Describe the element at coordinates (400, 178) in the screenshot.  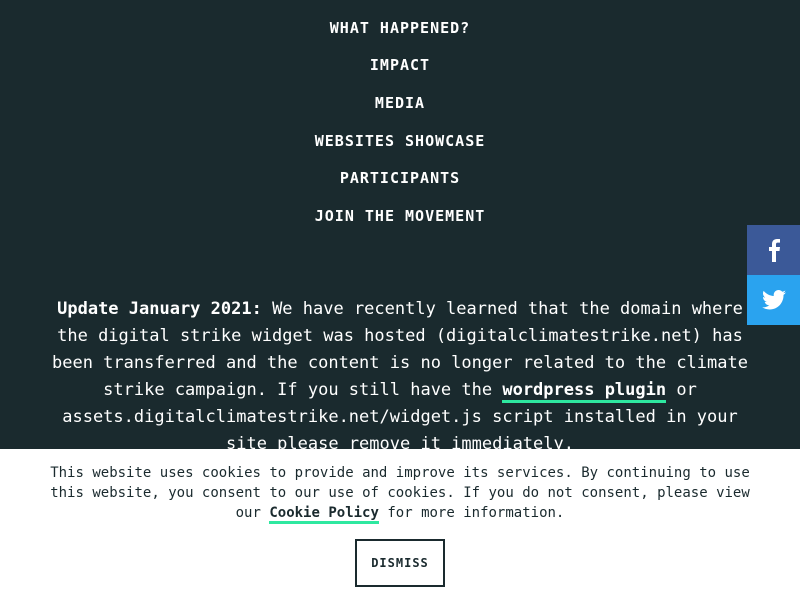
I see `nav-item-participants: PARTICIPANTS` at that location.